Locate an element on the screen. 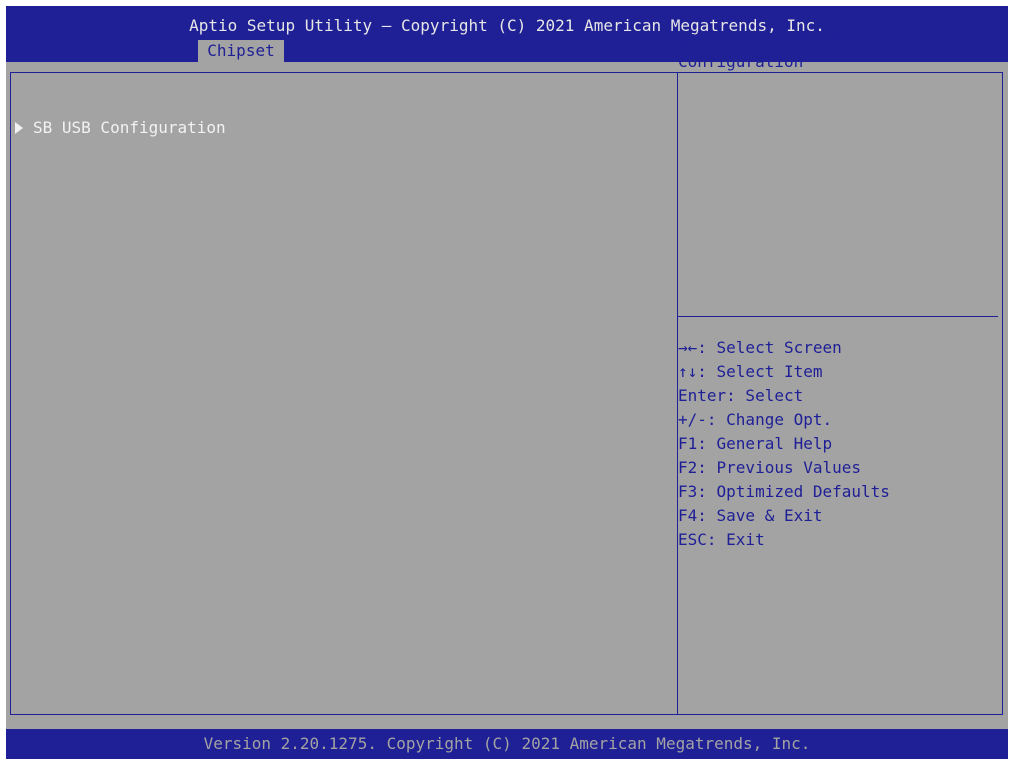 The width and height of the screenshot is (1012, 762). key-hint-f2: F2: Previous Values is located at coordinates (770, 467).